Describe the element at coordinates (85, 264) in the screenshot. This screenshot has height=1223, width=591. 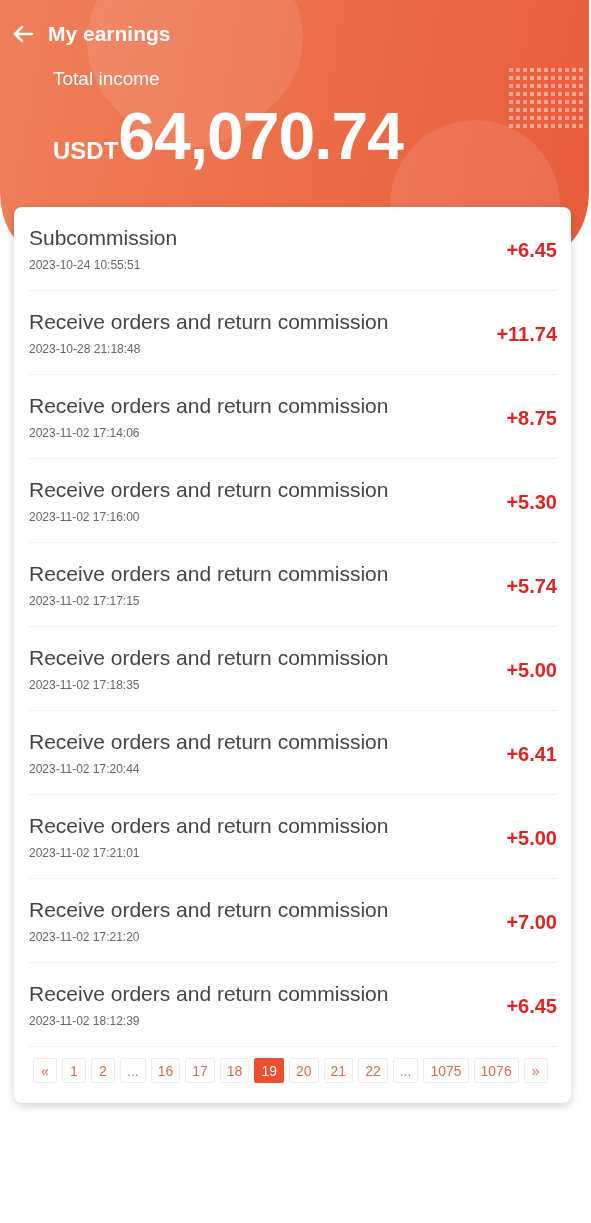
I see `record-time: 2023-10-24 10:55:51` at that location.